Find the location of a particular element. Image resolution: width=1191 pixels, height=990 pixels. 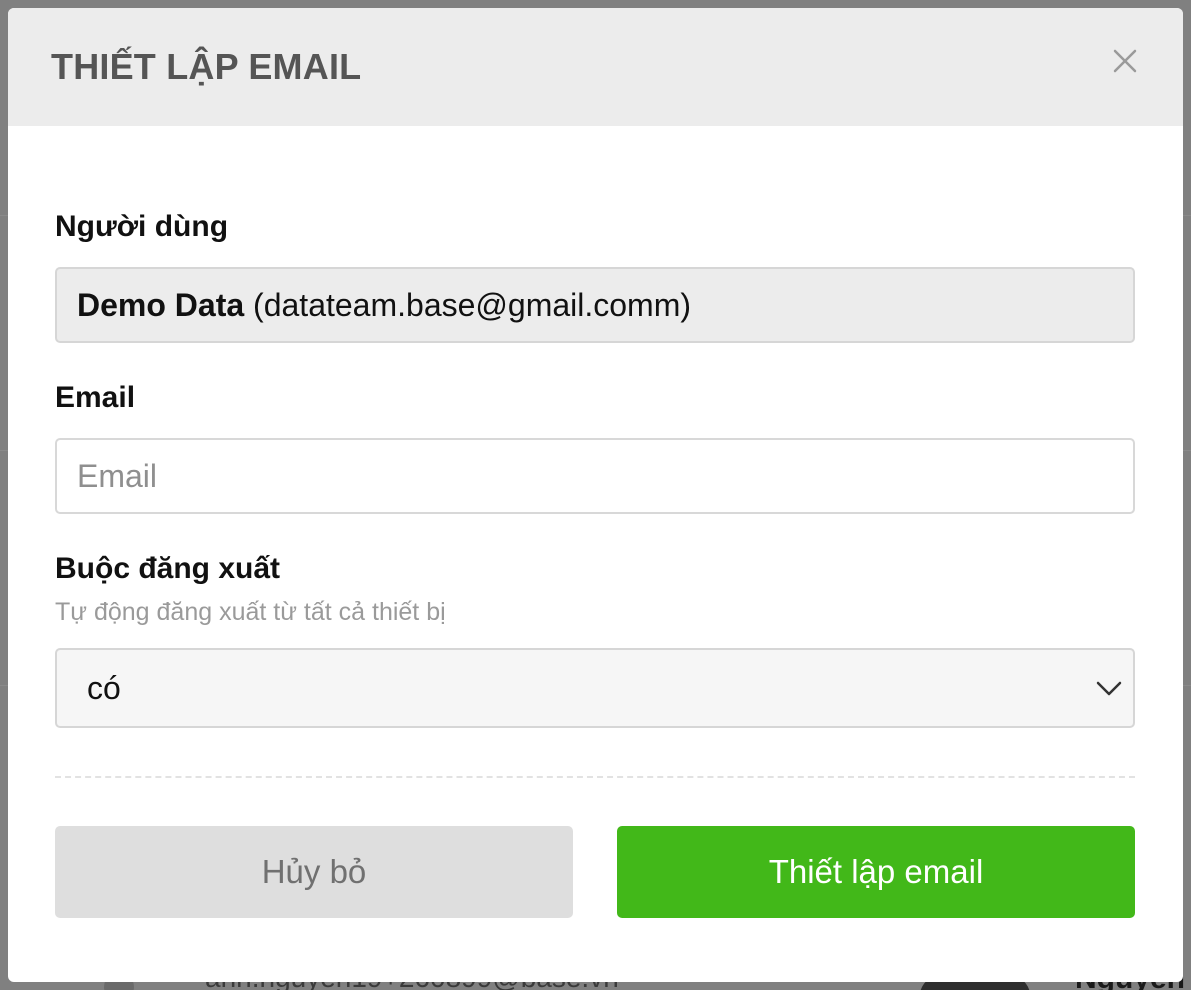

email-label: Email is located at coordinates (95, 397).